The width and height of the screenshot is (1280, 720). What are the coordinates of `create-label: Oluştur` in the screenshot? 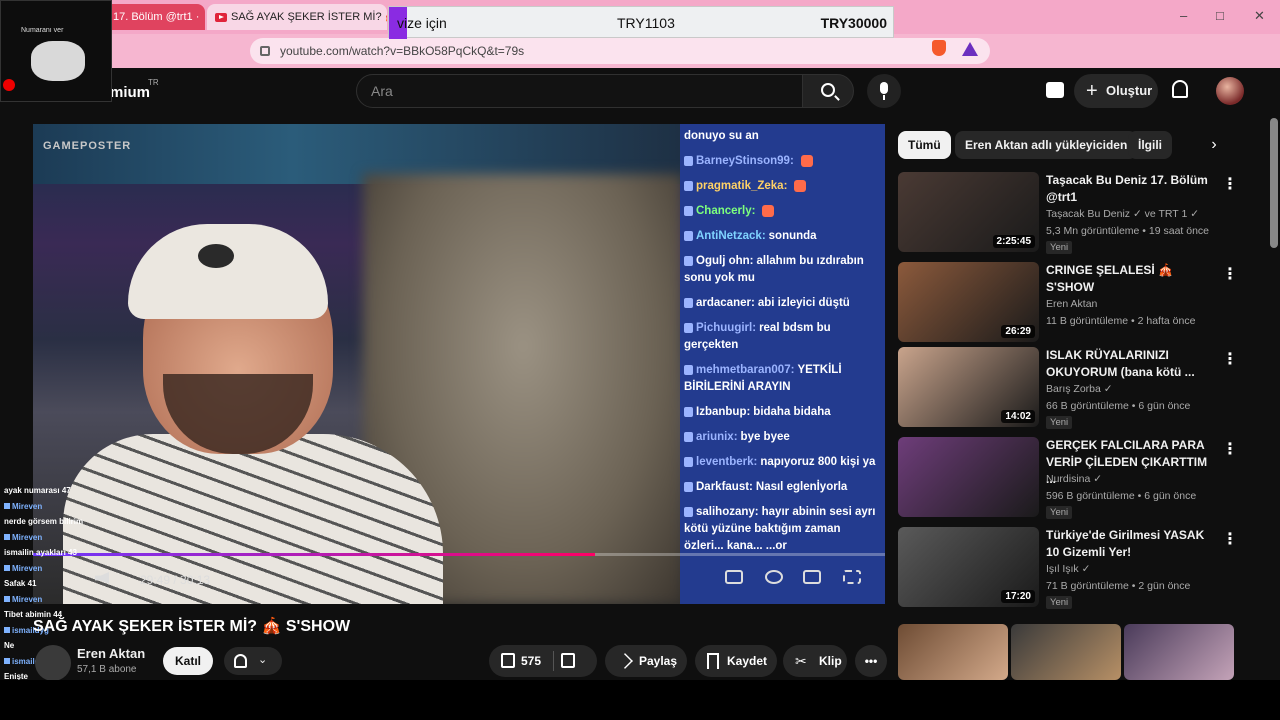 It's located at (1129, 90).